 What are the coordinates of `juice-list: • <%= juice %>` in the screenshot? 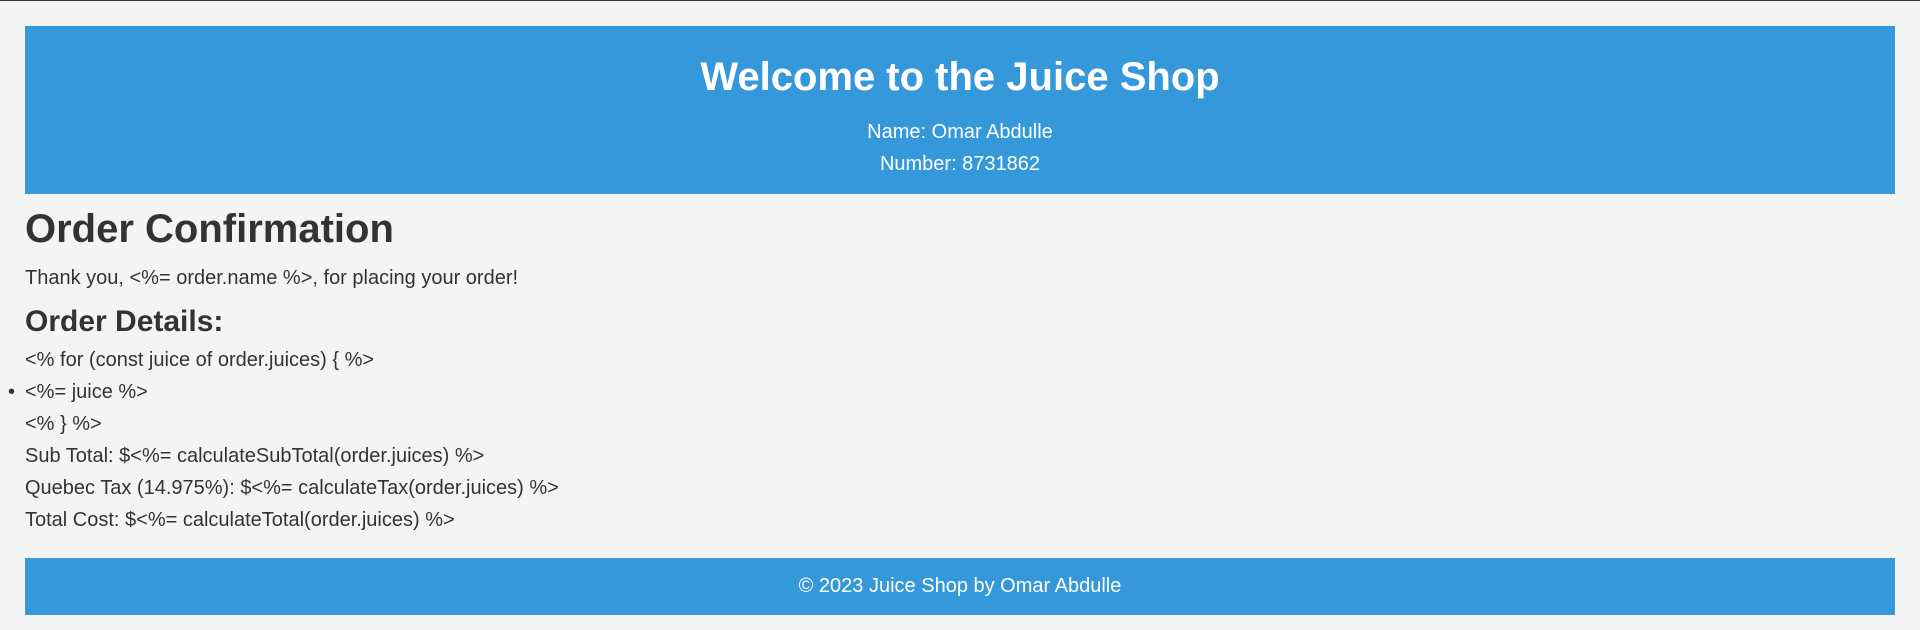 It's located at (951, 392).